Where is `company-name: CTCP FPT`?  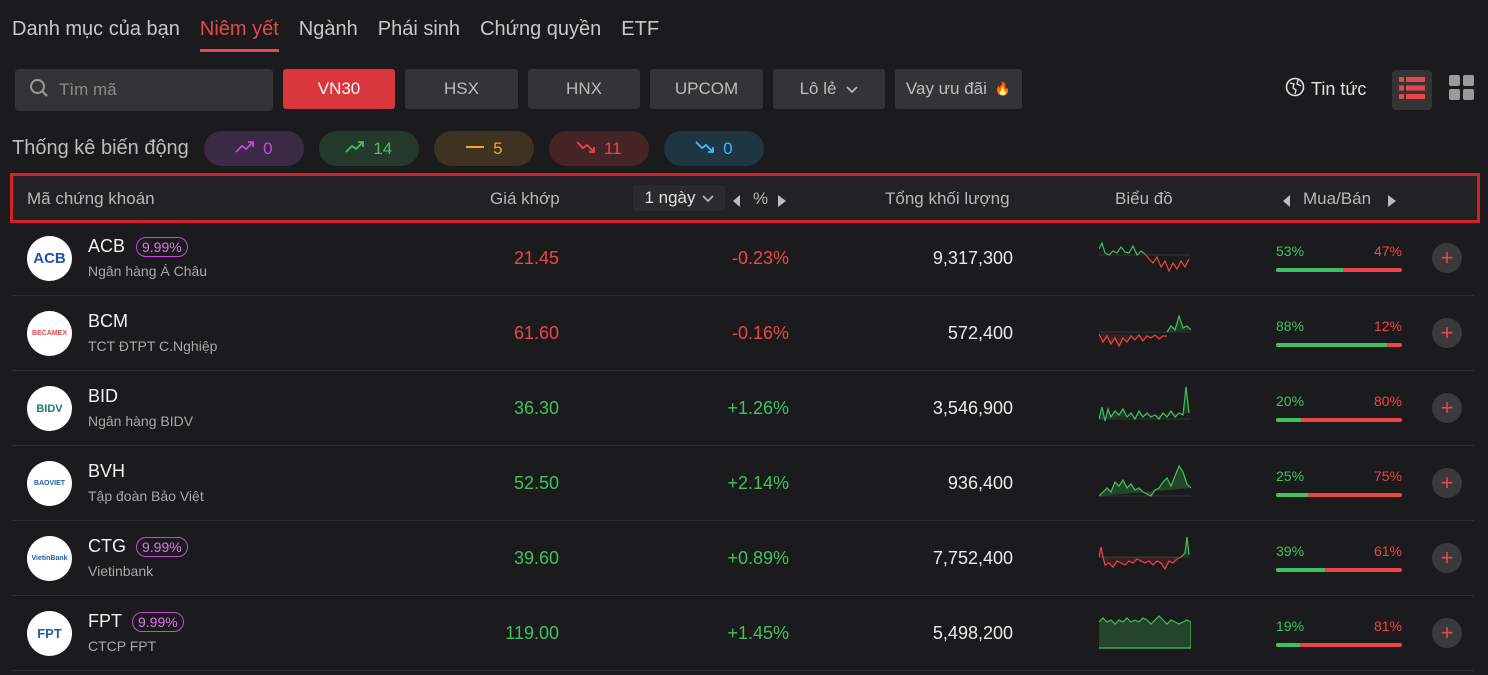
company-name: CTCP FPT is located at coordinates (122, 646).